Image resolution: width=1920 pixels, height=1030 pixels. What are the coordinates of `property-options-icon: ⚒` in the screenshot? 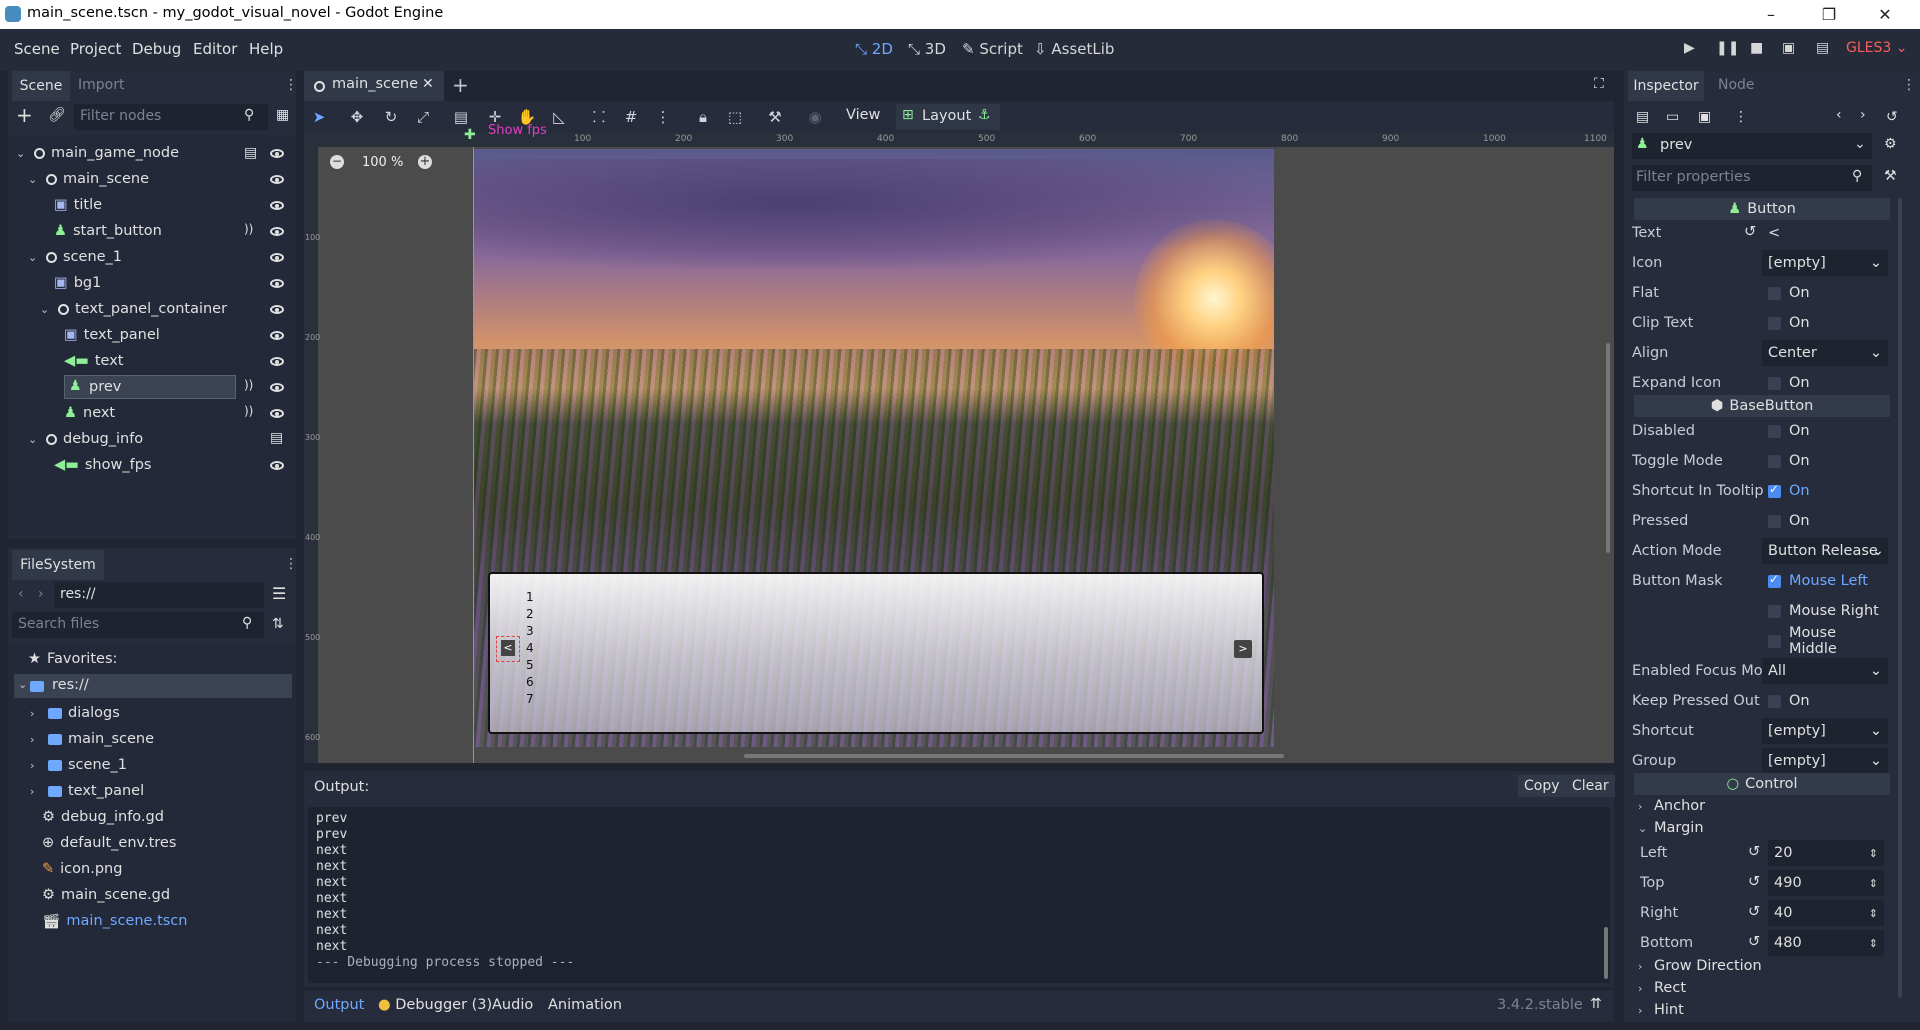 It's located at (1890, 176).